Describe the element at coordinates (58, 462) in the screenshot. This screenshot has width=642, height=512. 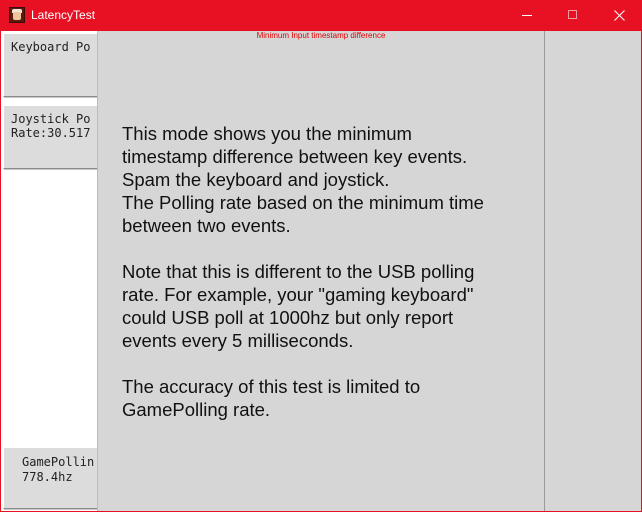
I see `gamepolling-label: GamePollin` at that location.